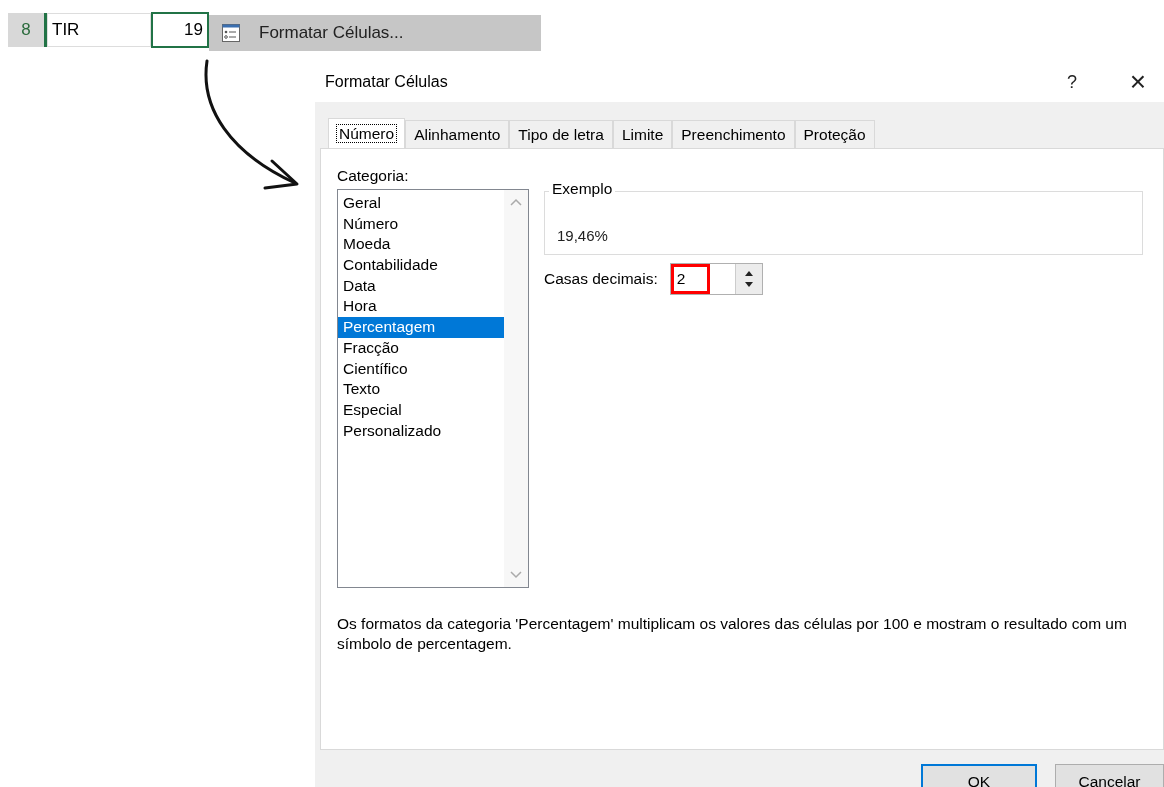 The width and height of the screenshot is (1164, 787). What do you see at coordinates (421, 369) in the screenshot?
I see `category-item: Científico` at bounding box center [421, 369].